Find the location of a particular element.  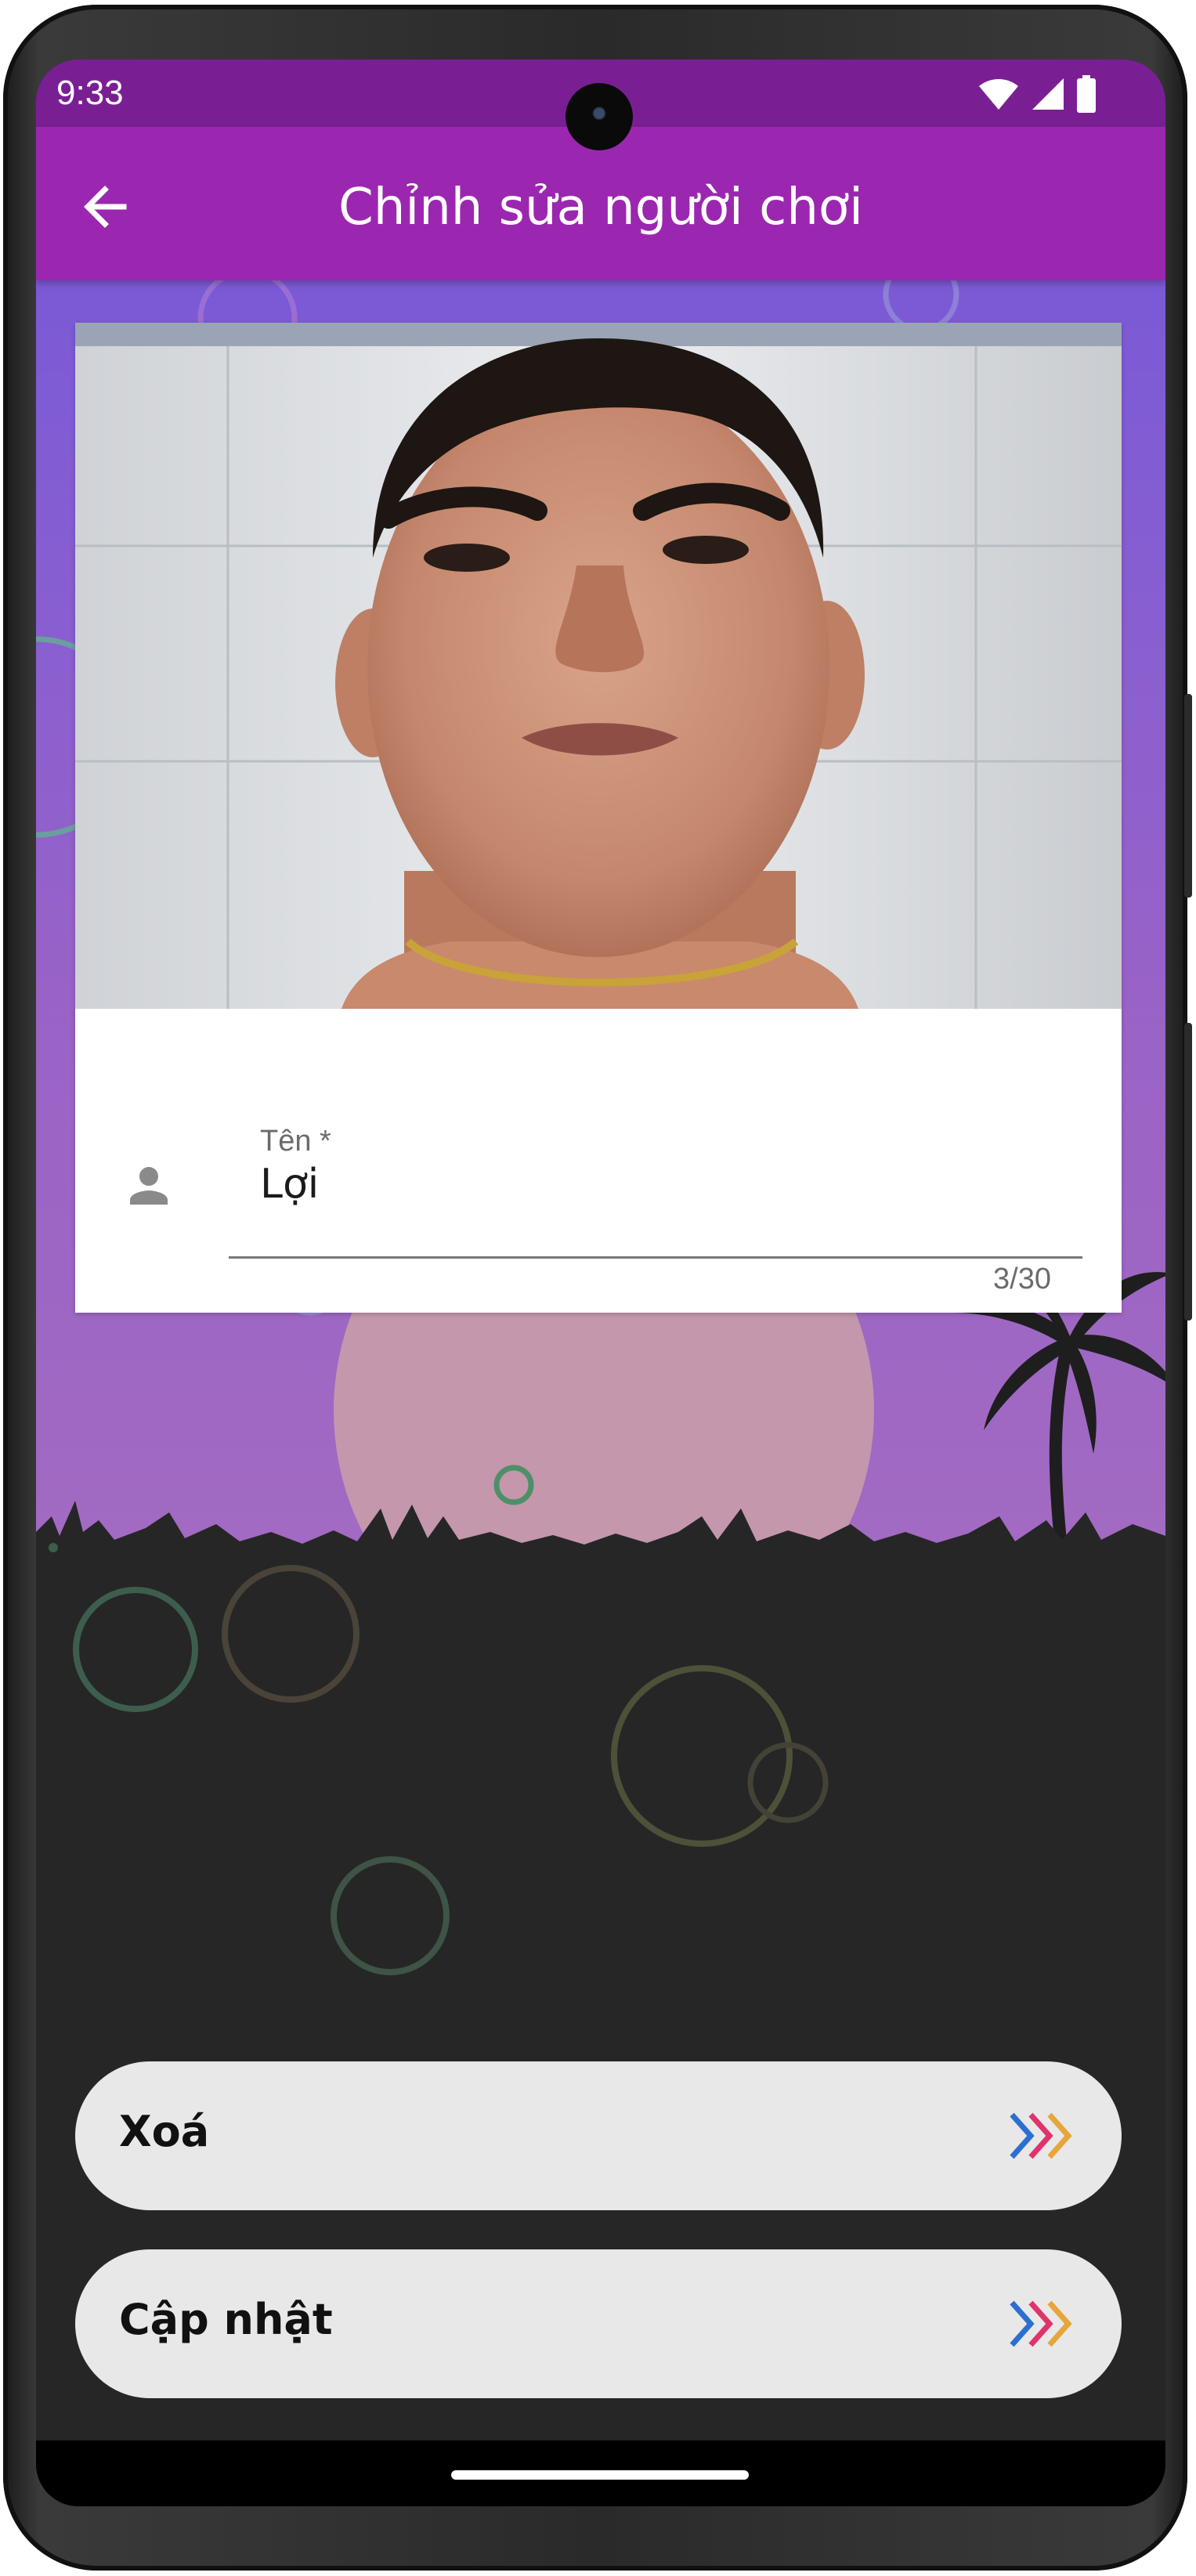

delete-button-label: Xoá is located at coordinates (164, 2131).